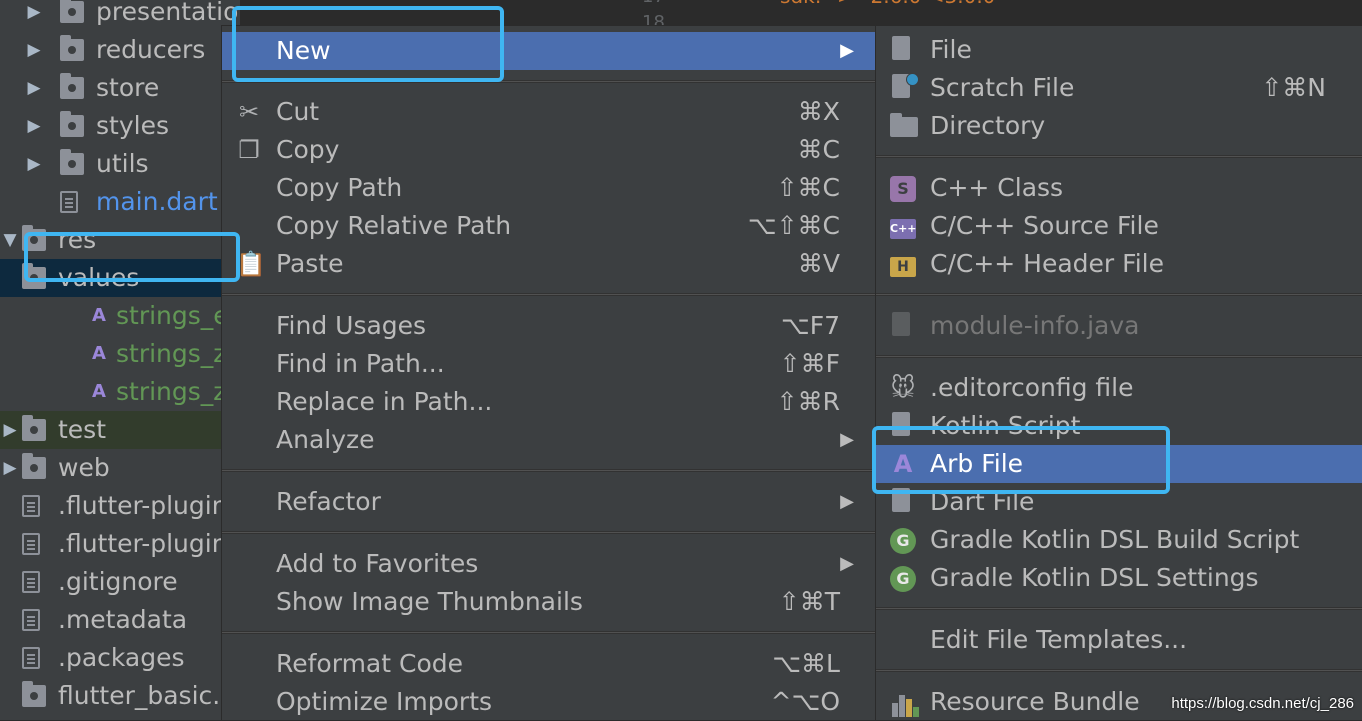 The height and width of the screenshot is (721, 1362). Describe the element at coordinates (549, 326) in the screenshot. I see `menu-item-find-usages: Find Usages ⌥F7` at that location.